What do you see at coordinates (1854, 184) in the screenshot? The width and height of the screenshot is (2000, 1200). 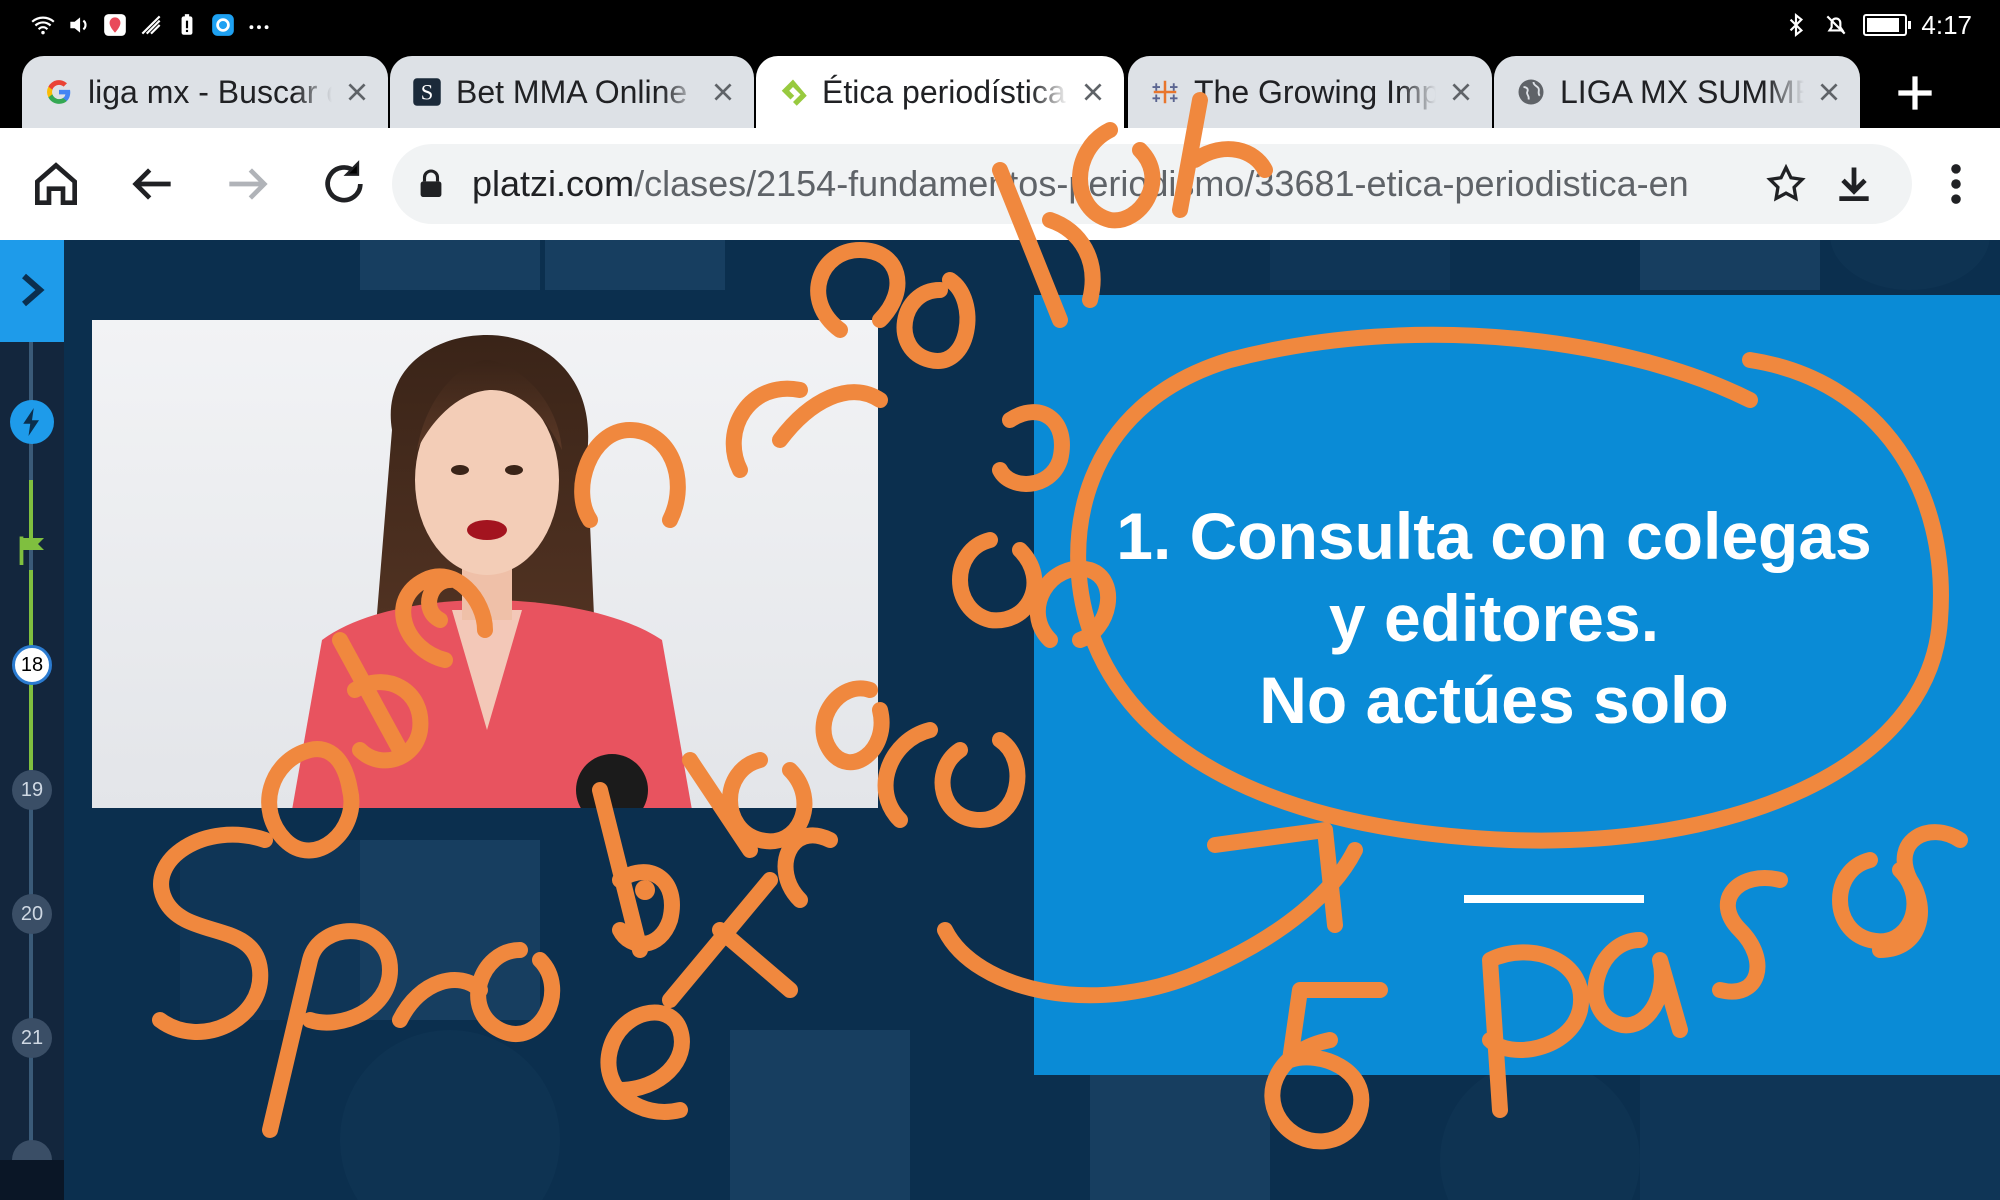 I see `download-icon` at bounding box center [1854, 184].